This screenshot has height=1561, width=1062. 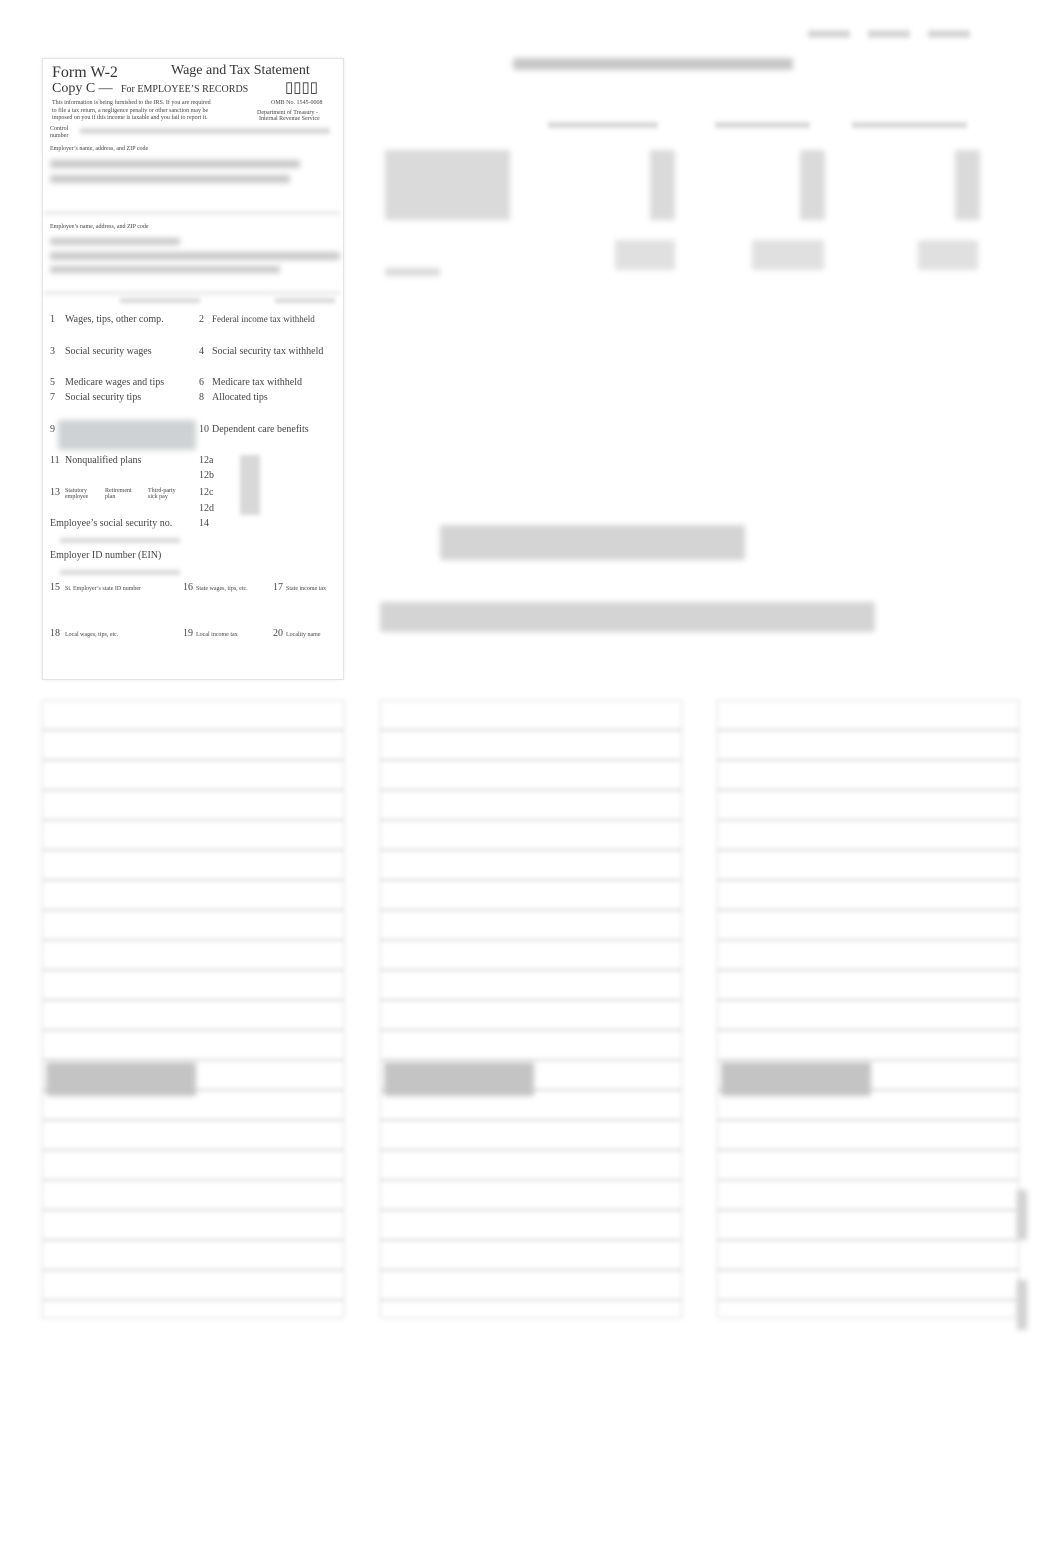 I want to click on box-12-codes, so click(x=250, y=485).